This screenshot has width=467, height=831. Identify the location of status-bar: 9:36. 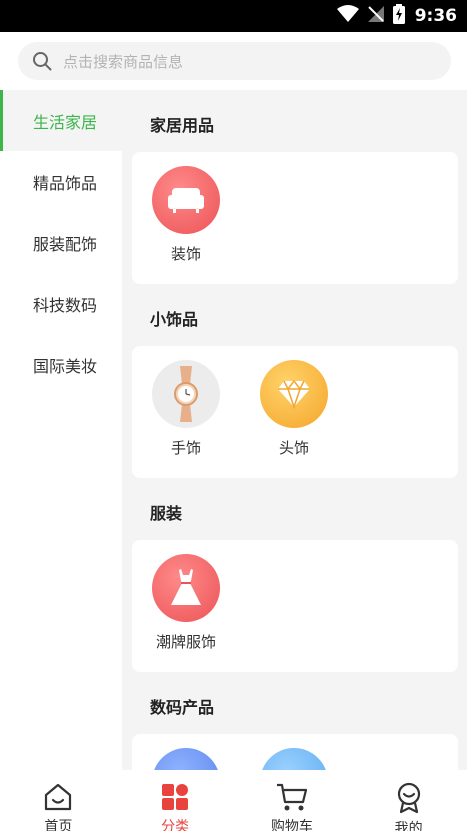
(233, 16).